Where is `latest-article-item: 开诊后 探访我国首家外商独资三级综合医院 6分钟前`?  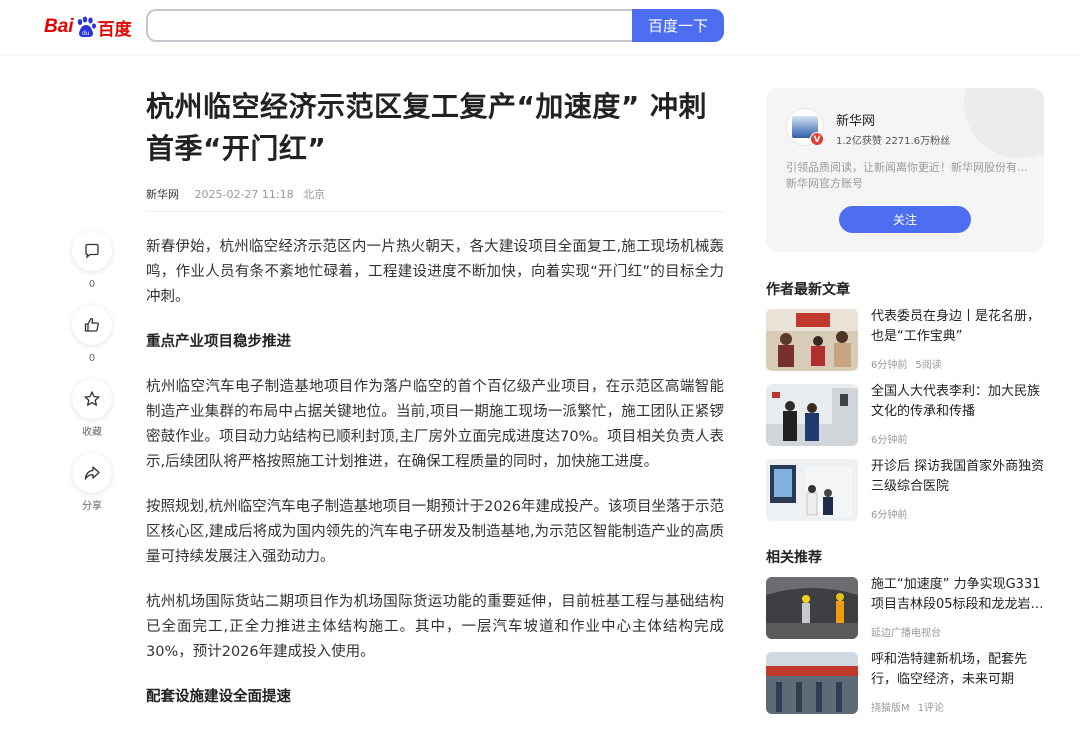
latest-article-item: 开诊后 探访我国首家外商独资三级综合医院 6分钟前 is located at coordinates (906, 490).